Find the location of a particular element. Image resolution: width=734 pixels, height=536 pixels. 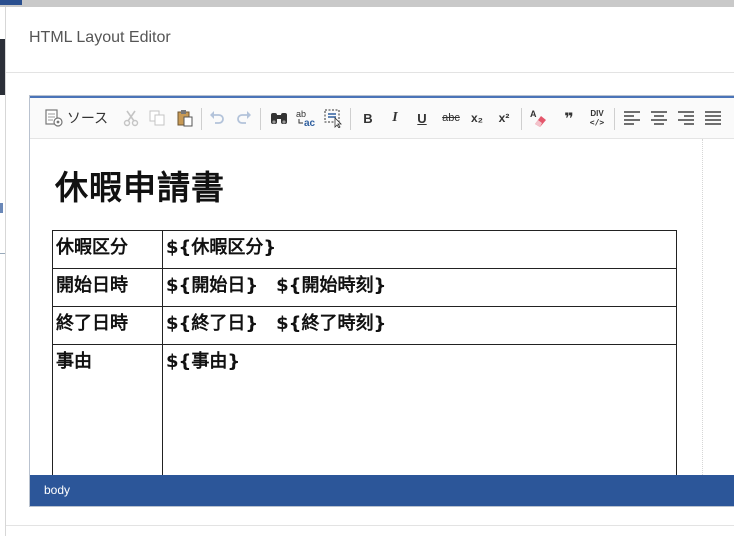

row-label: 事由 is located at coordinates (107, 409).